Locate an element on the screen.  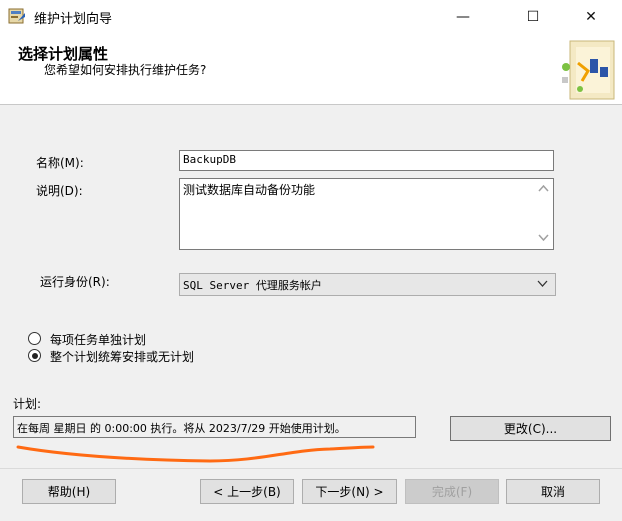
cancel-button: 取消 is located at coordinates (553, 491).